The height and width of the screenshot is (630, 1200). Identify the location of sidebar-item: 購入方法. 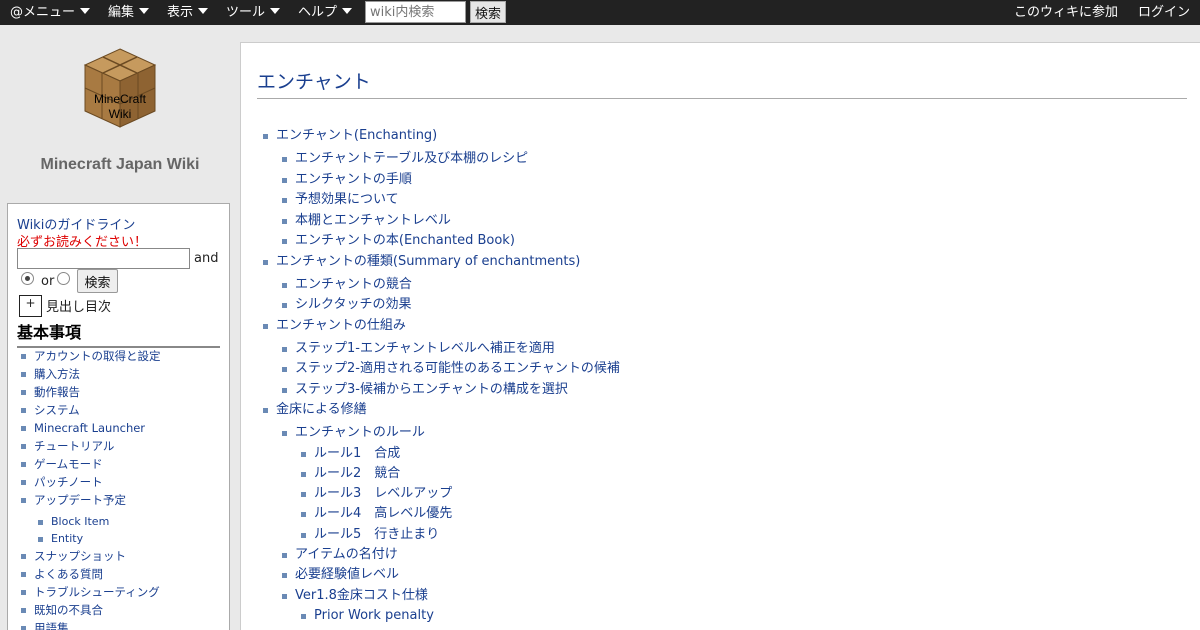
(120, 374).